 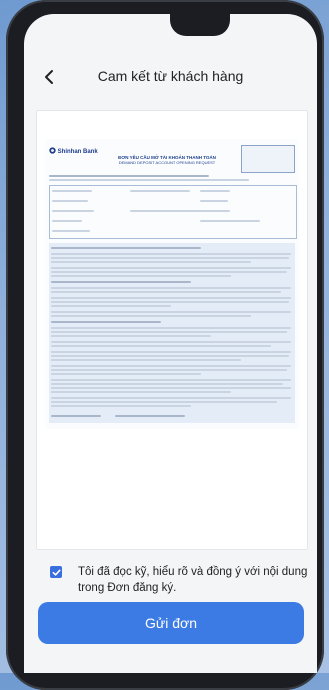 I want to click on customer-info-table, so click(x=173, y=212).